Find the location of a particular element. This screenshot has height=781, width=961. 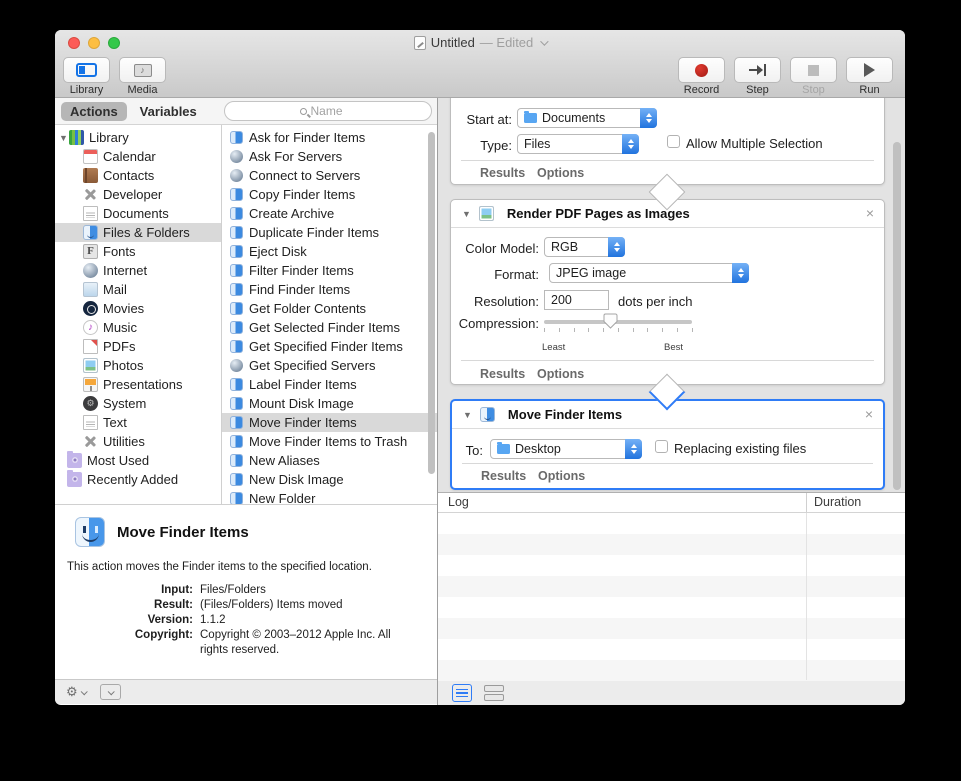

action-item-get-specified-servers: Get Specified Servers is located at coordinates (329, 365).